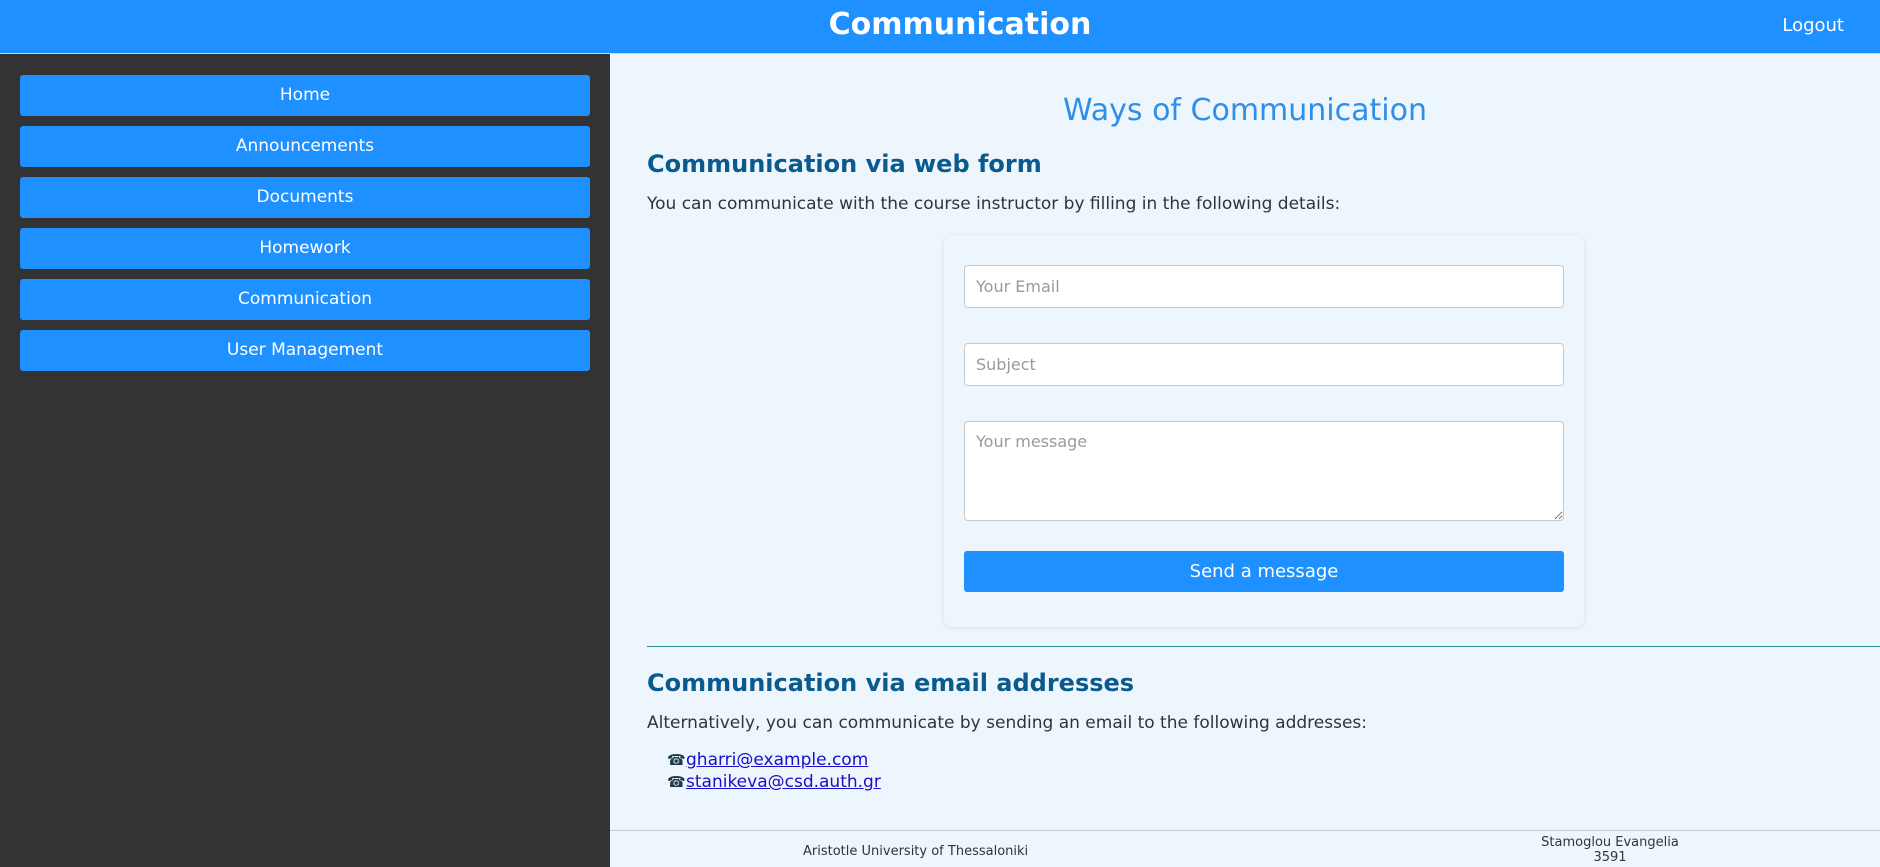 The width and height of the screenshot is (1880, 867). I want to click on sidebar-item-home: Home, so click(305, 95).